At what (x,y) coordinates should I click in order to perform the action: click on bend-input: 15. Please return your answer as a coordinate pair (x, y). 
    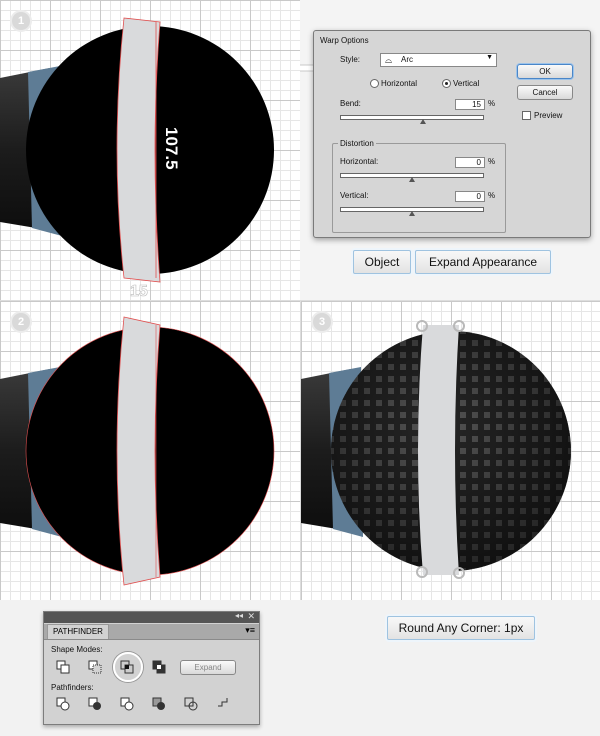
    Looking at the image, I should click on (470, 104).